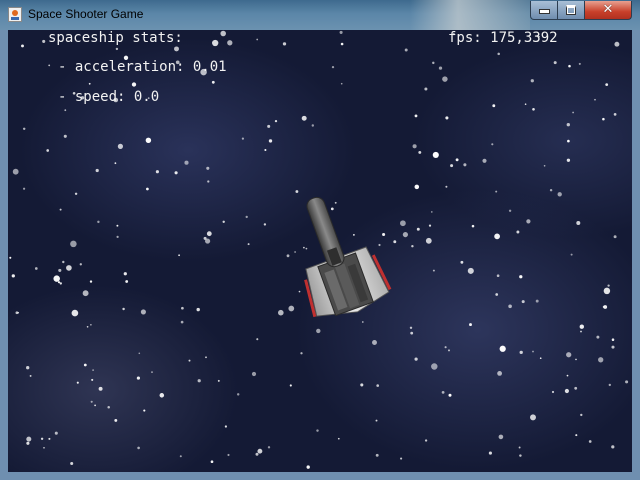  I want to click on close-button: ✕, so click(608, 10).